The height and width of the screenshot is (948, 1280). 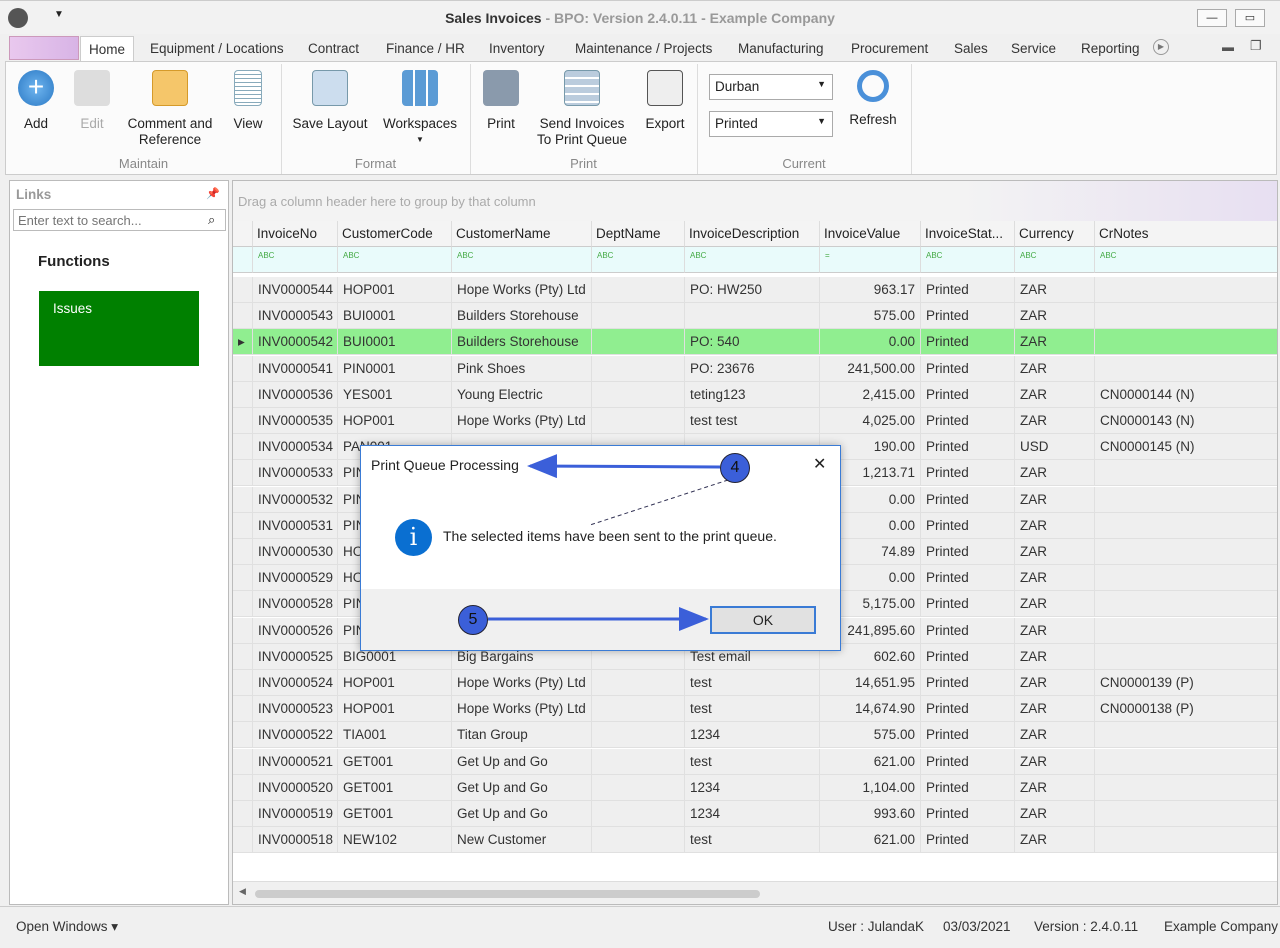 What do you see at coordinates (624, 466) in the screenshot?
I see `arrow-to-title` at bounding box center [624, 466].